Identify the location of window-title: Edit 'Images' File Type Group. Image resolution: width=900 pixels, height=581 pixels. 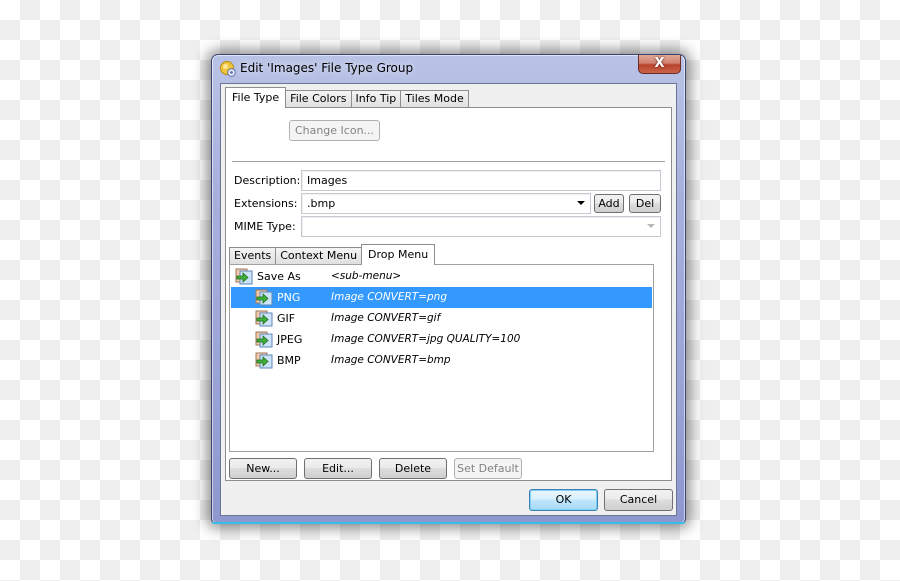
(327, 68).